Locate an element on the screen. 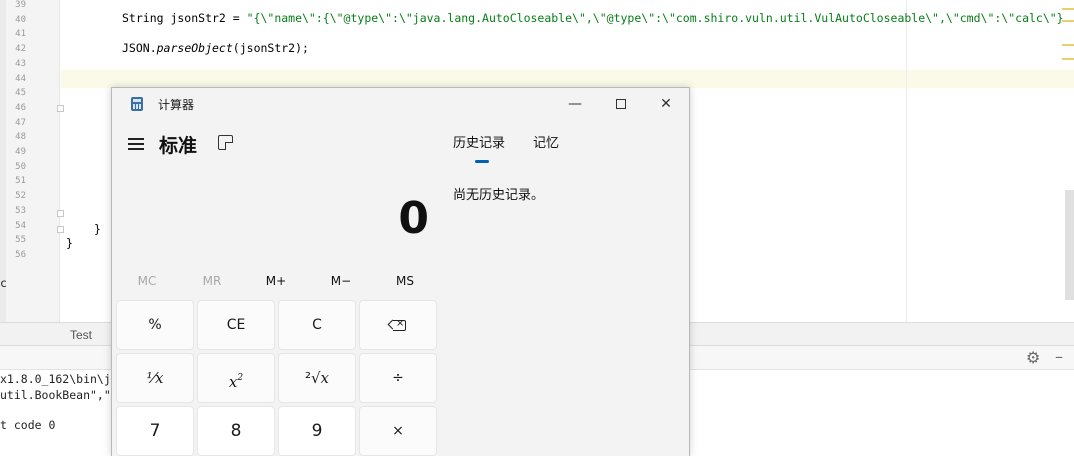 The width and height of the screenshot is (1074, 456). console-line: util.BookBean"," is located at coordinates (55, 395).